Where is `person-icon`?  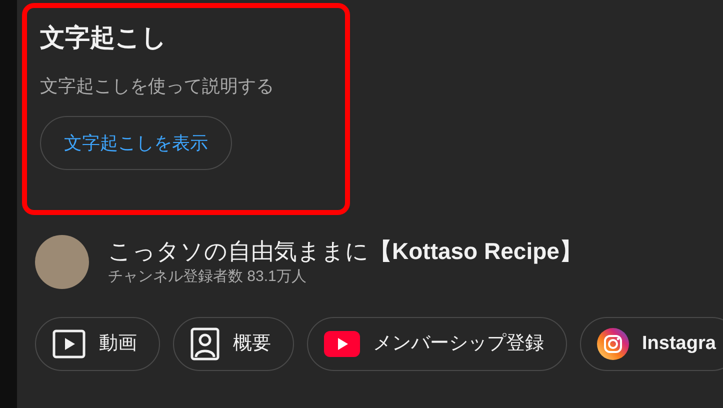
person-icon is located at coordinates (205, 344).